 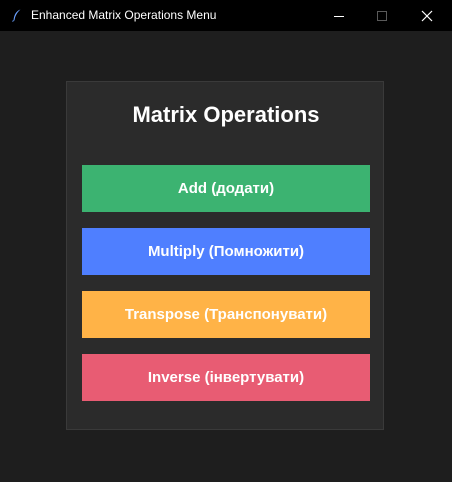 I want to click on transpose-button: Transpose (Транспонувати), so click(x=226, y=314).